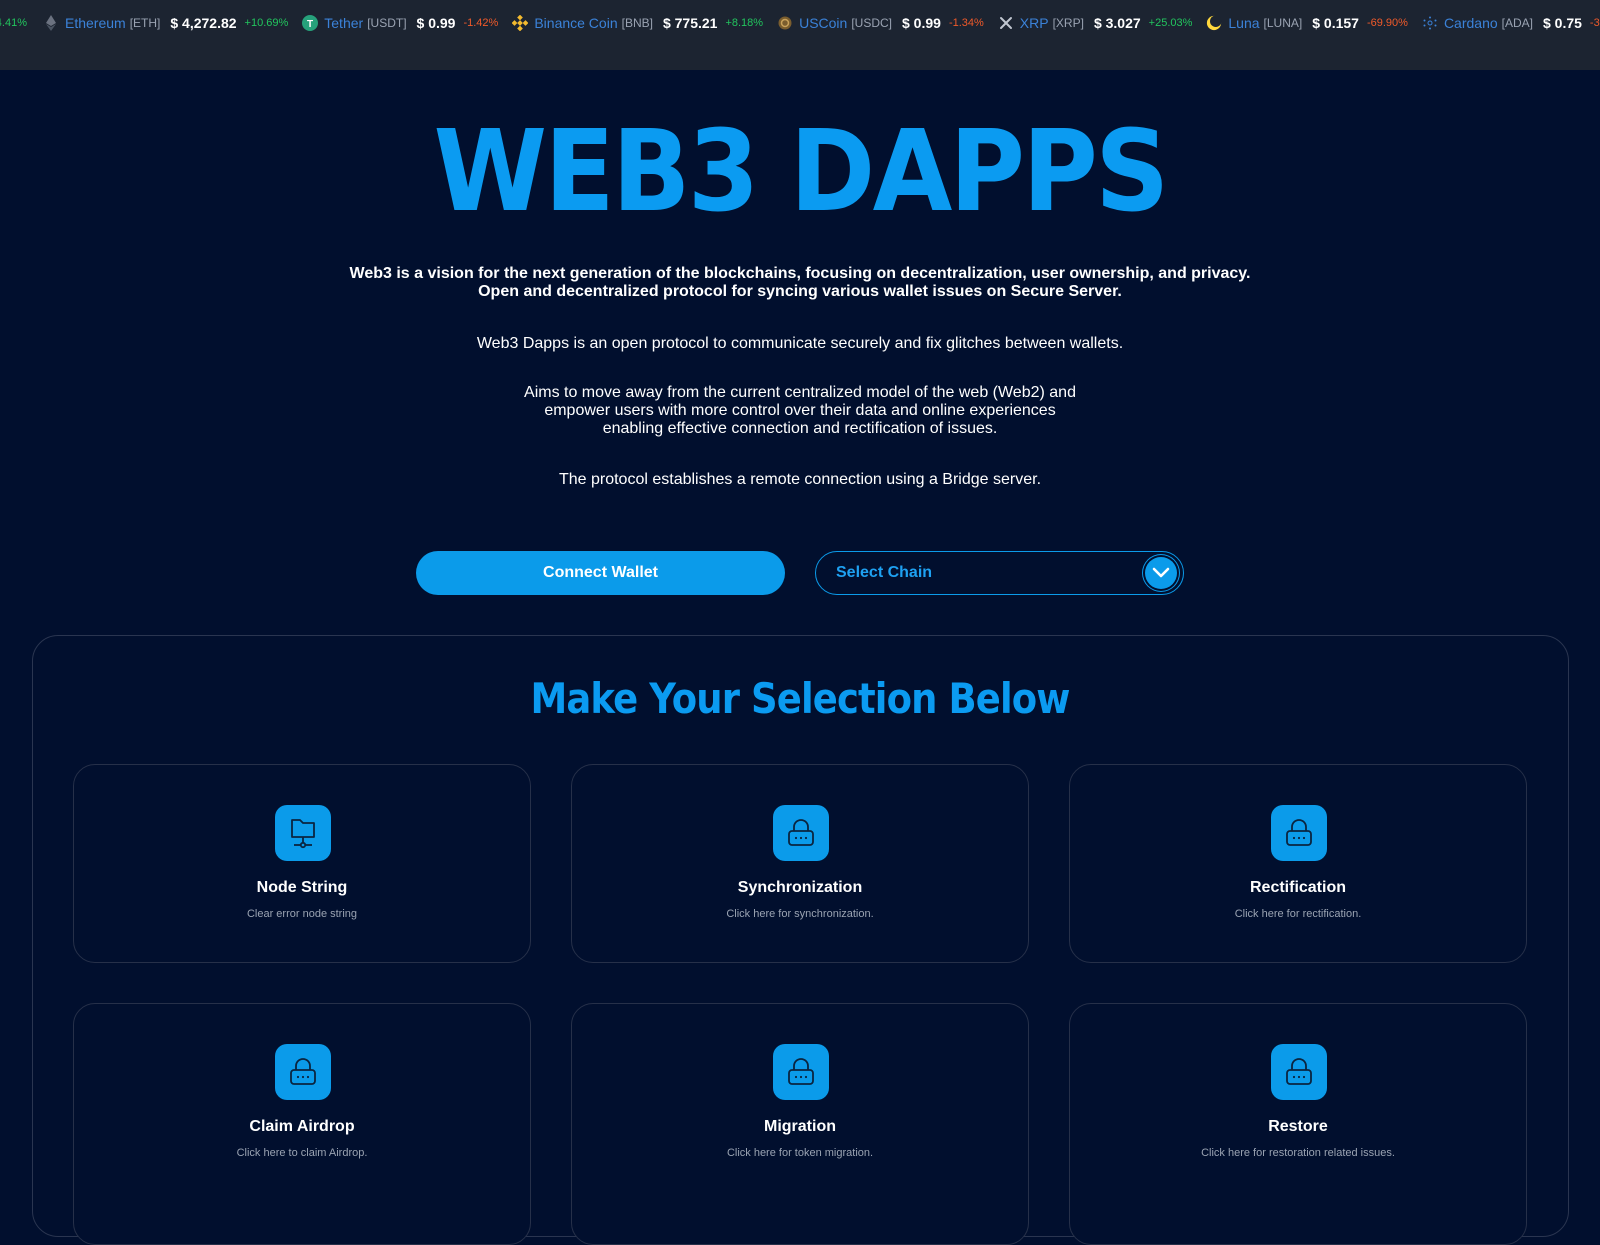  I want to click on ticker-change: +10.69%, so click(266, 23).